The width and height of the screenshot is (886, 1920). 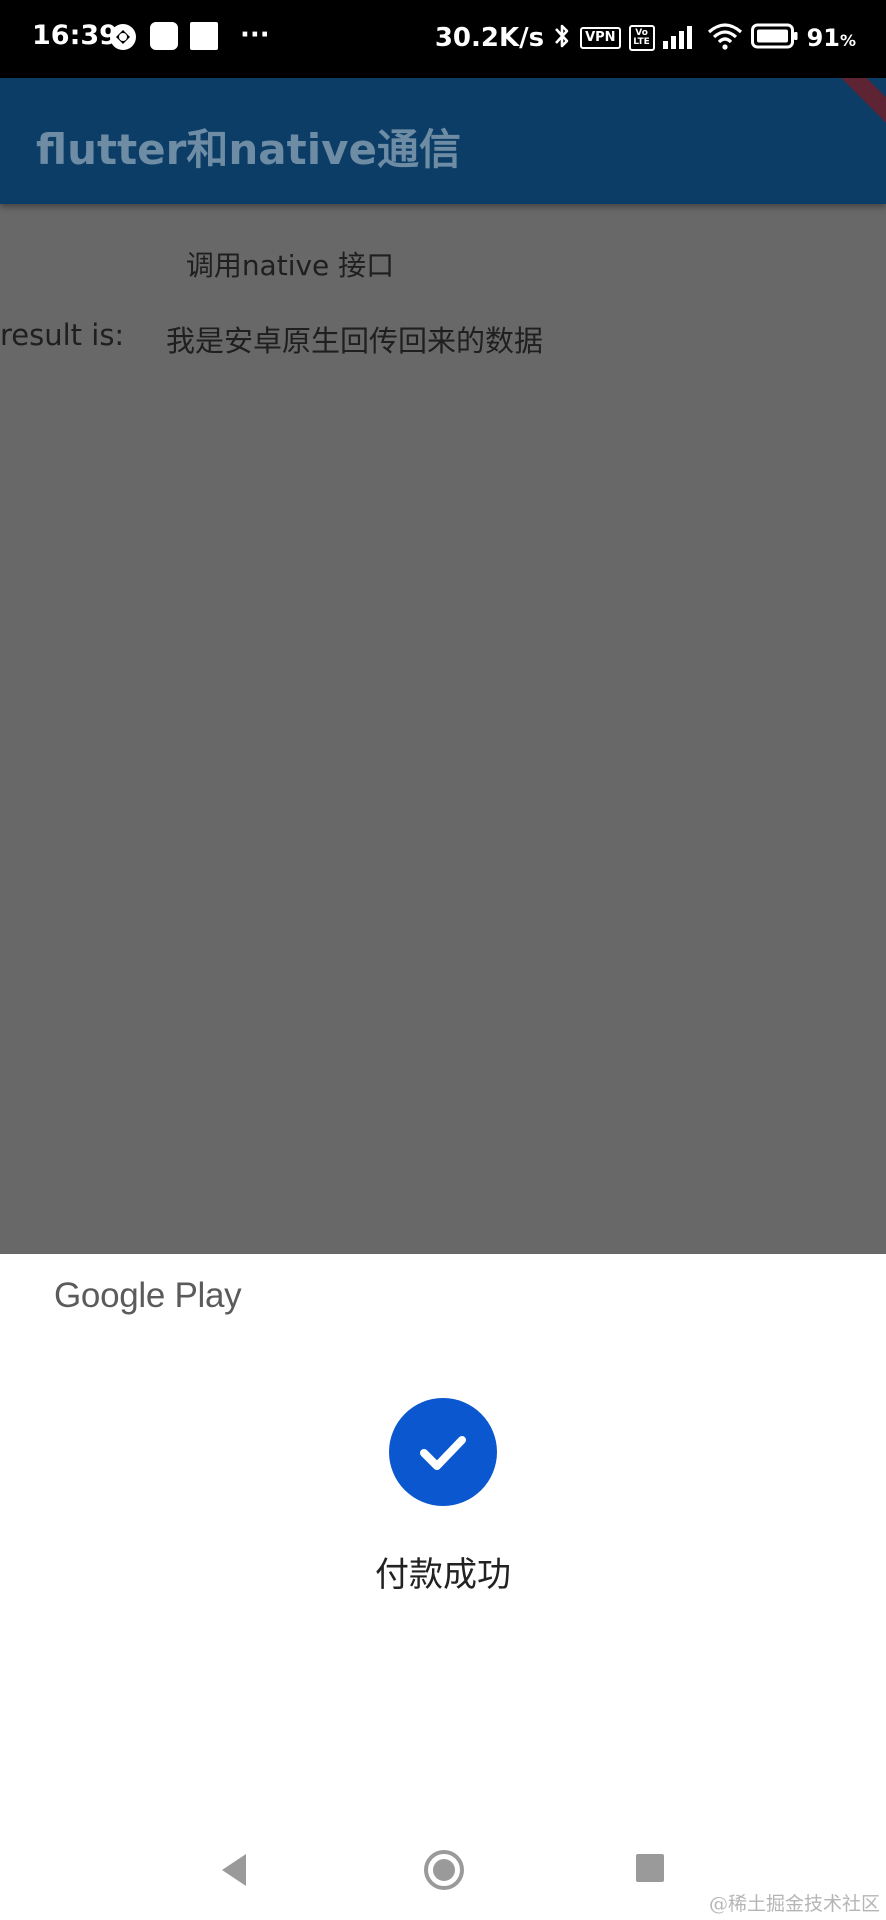 What do you see at coordinates (847, 40) in the screenshot?
I see `battery-unit: %` at bounding box center [847, 40].